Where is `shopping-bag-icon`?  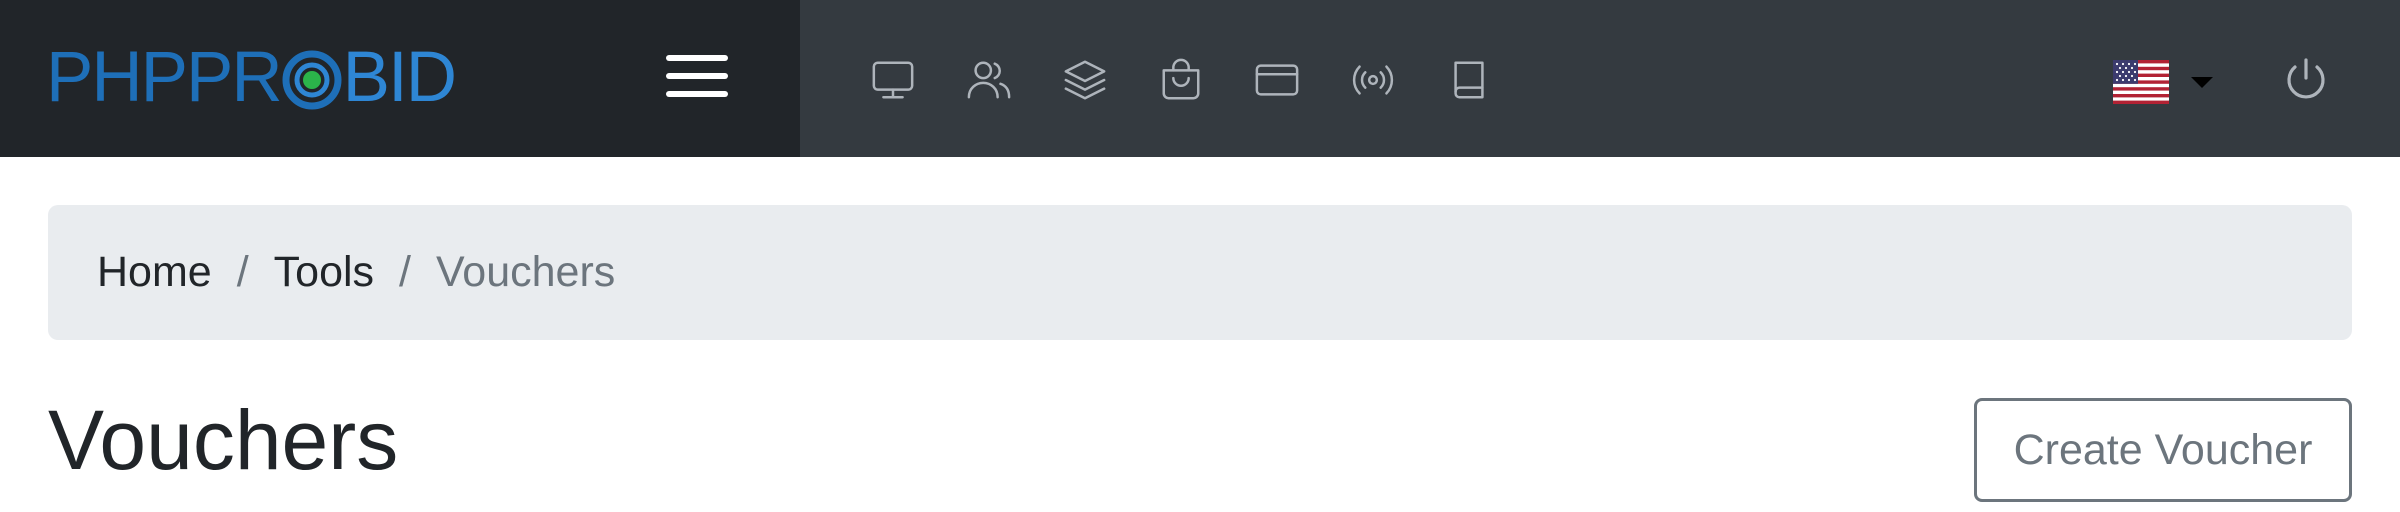
shopping-bag-icon is located at coordinates (1181, 80).